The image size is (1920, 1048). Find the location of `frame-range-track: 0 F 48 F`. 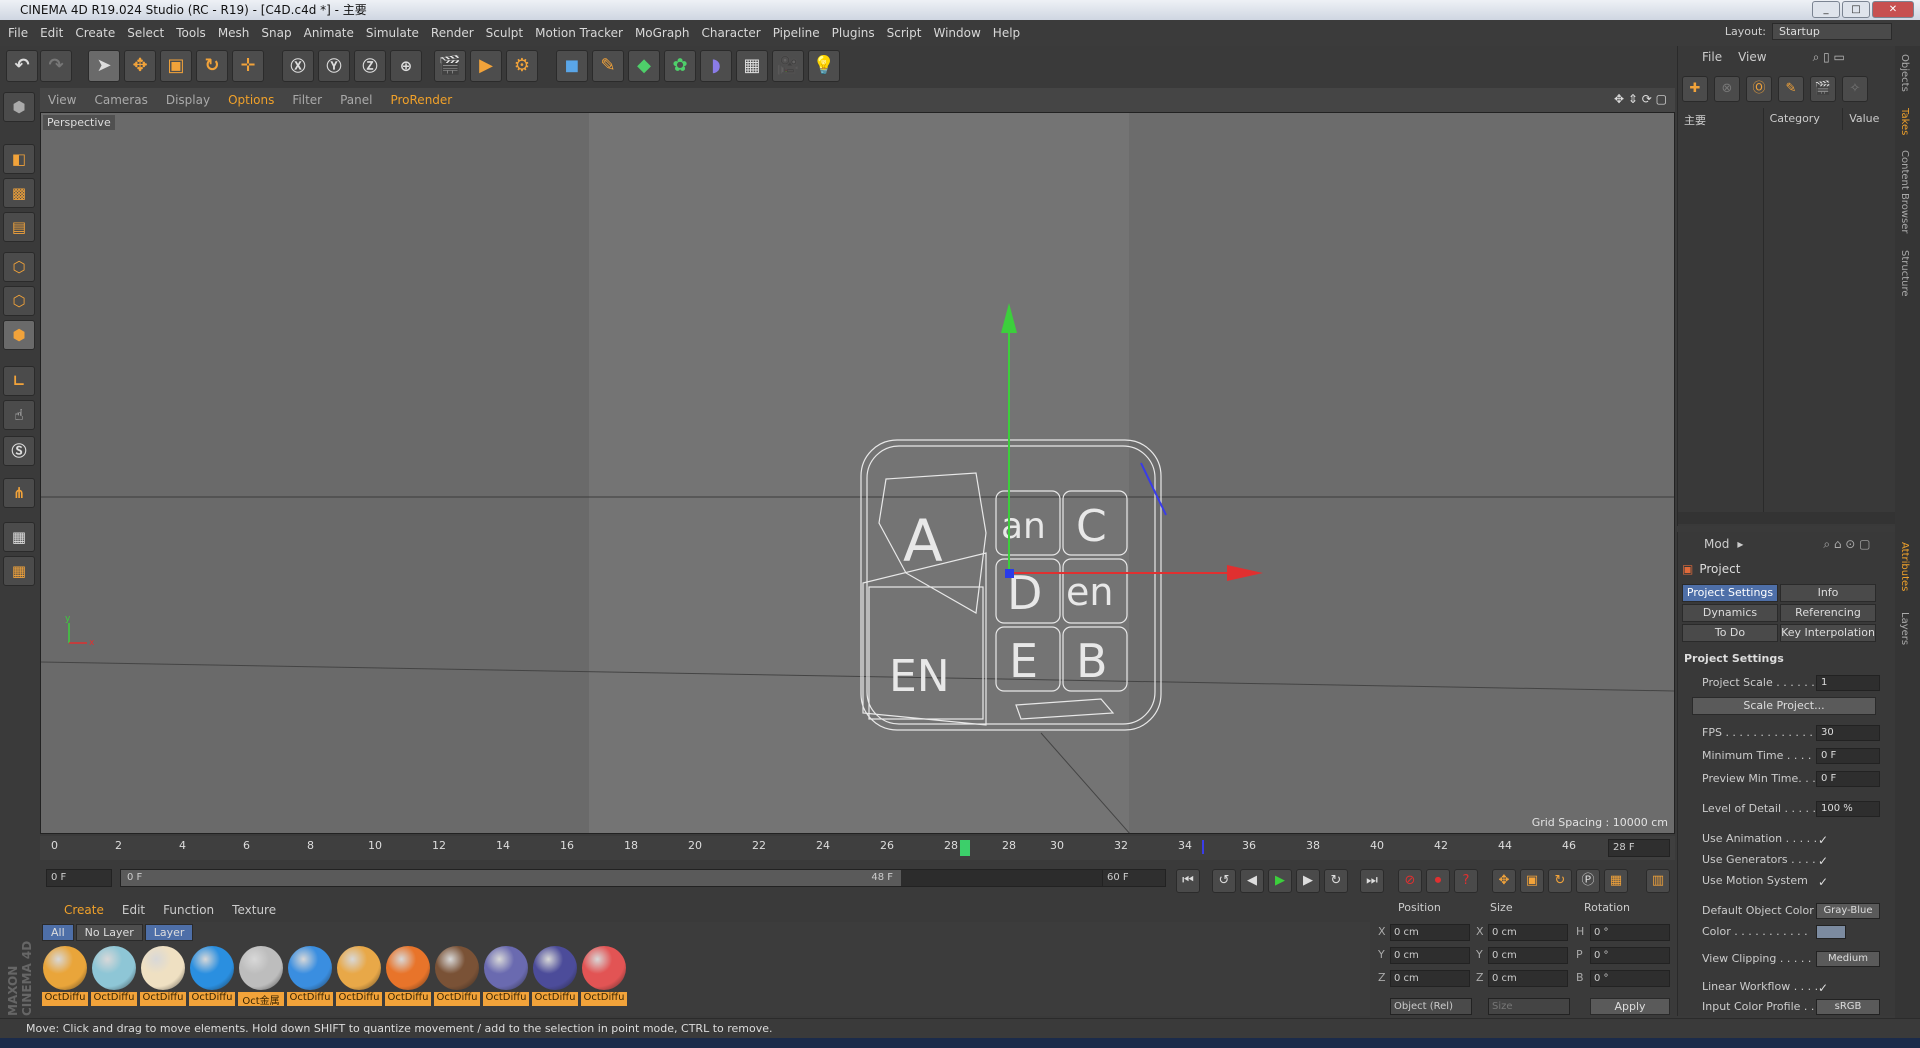

frame-range-track: 0 F 48 F is located at coordinates (625, 878).